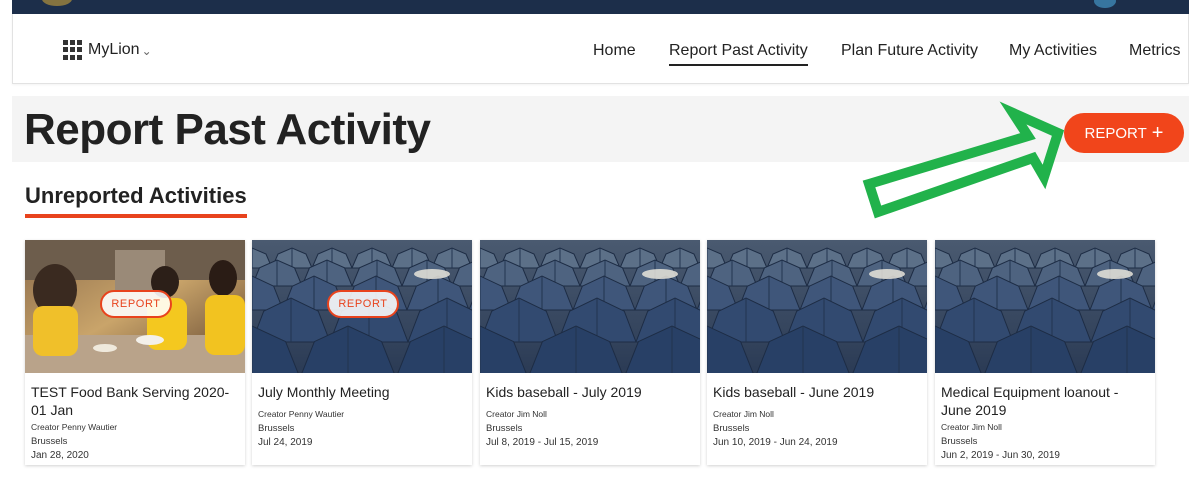 Image resolution: width=1189 pixels, height=479 pixels. What do you see at coordinates (1155, 51) in the screenshot?
I see `nav-metrics: Metrics` at bounding box center [1155, 51].